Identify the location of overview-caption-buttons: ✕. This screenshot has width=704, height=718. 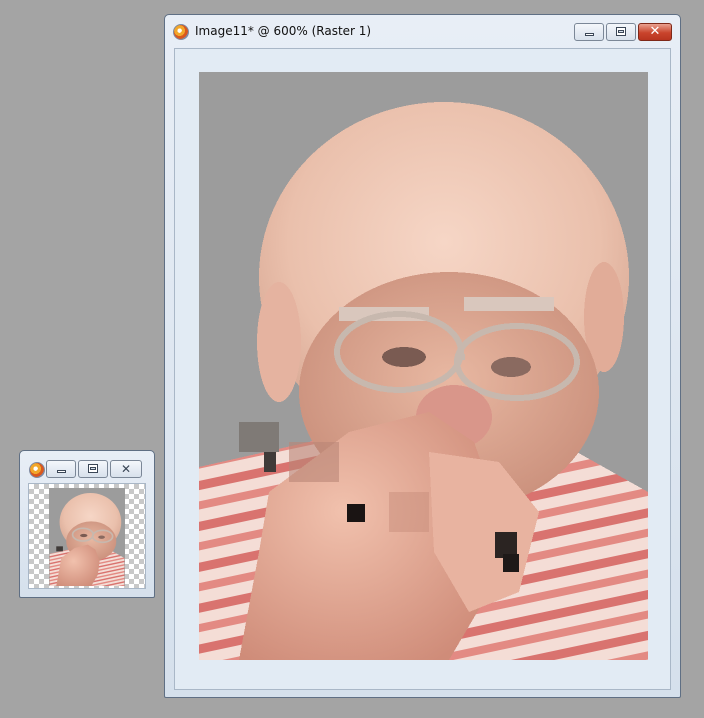
(93, 469).